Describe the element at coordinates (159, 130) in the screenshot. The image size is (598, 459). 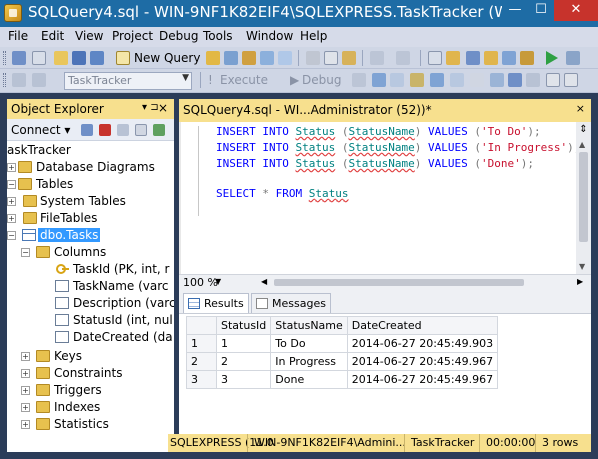
I see `refresh-icon` at that location.